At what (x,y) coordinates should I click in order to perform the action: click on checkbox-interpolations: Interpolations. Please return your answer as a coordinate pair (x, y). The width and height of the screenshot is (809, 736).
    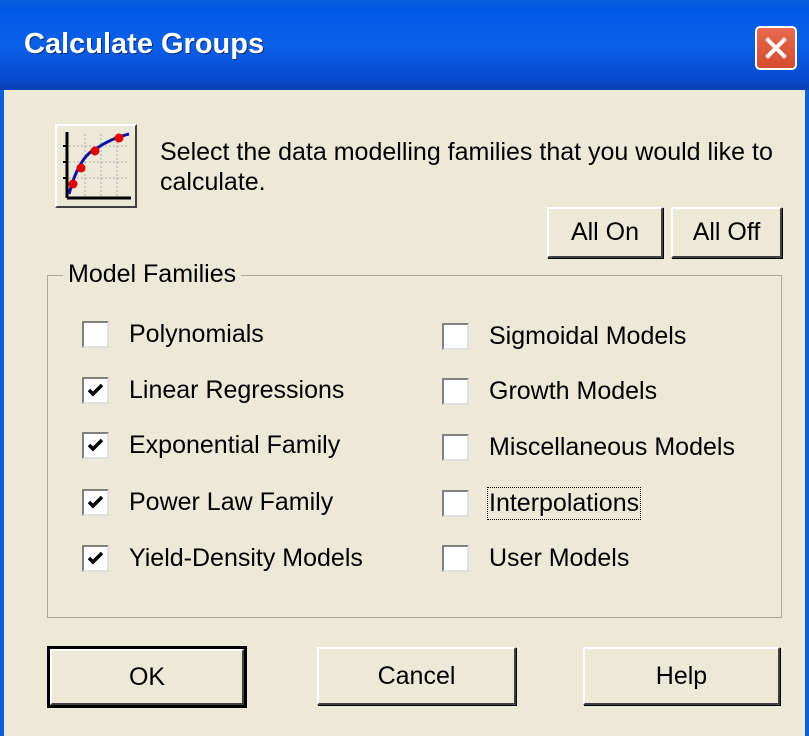
    Looking at the image, I should click on (542, 503).